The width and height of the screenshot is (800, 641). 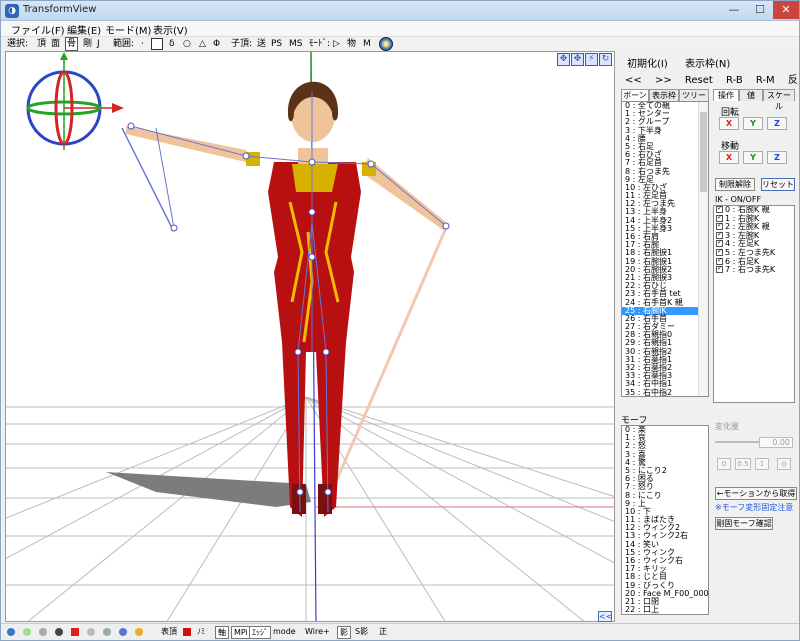 What do you see at coordinates (336, 44) in the screenshot?
I see `mode-play: ▷` at bounding box center [336, 44].